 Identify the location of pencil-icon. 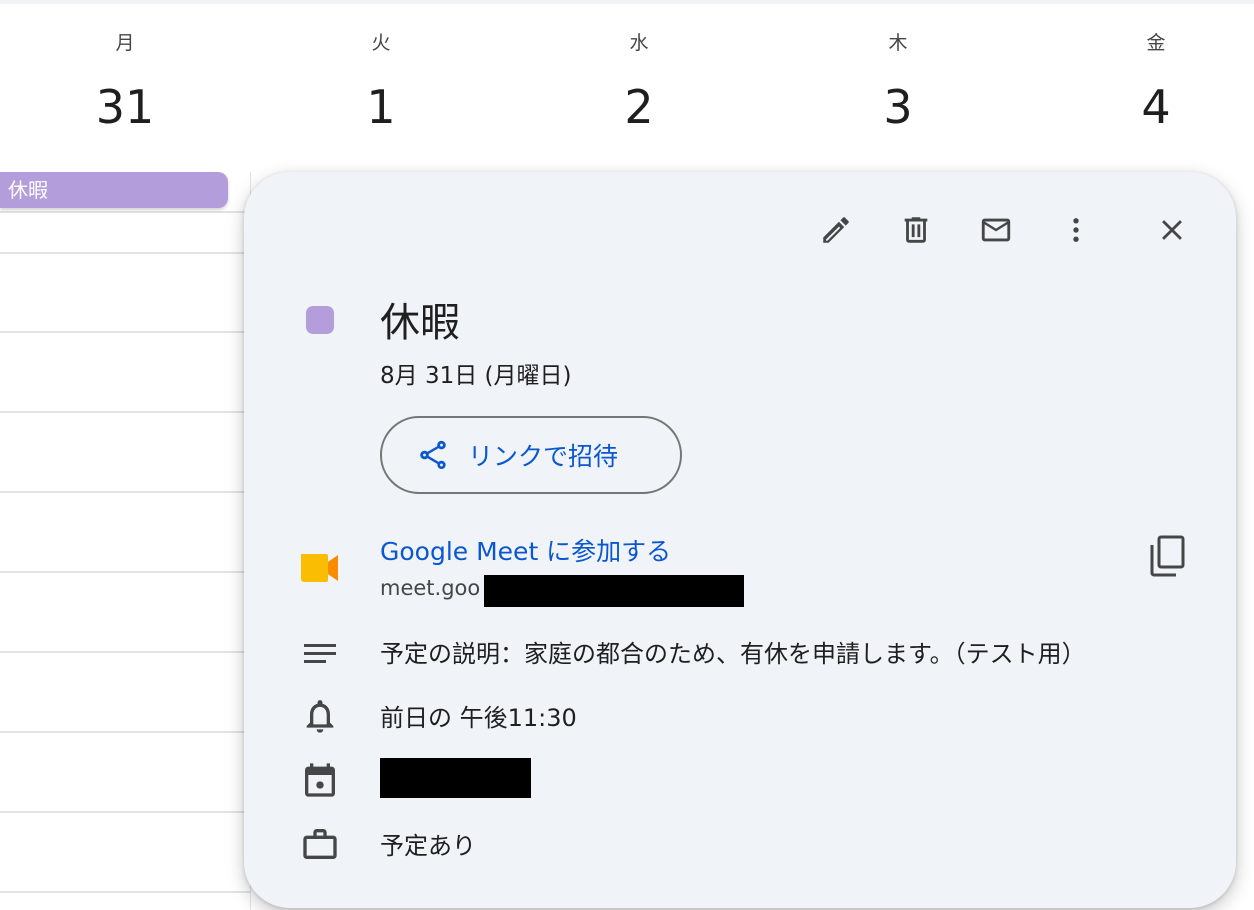
(836, 230).